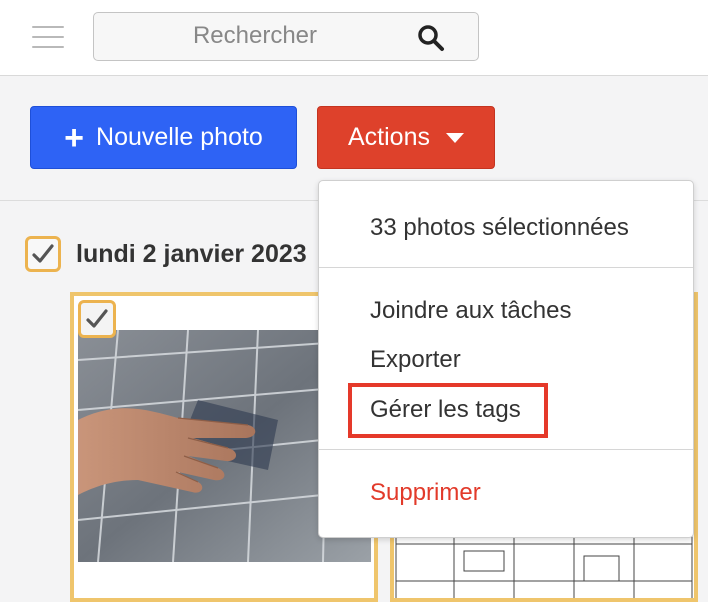 The image size is (708, 602). I want to click on search-input, so click(251, 36).